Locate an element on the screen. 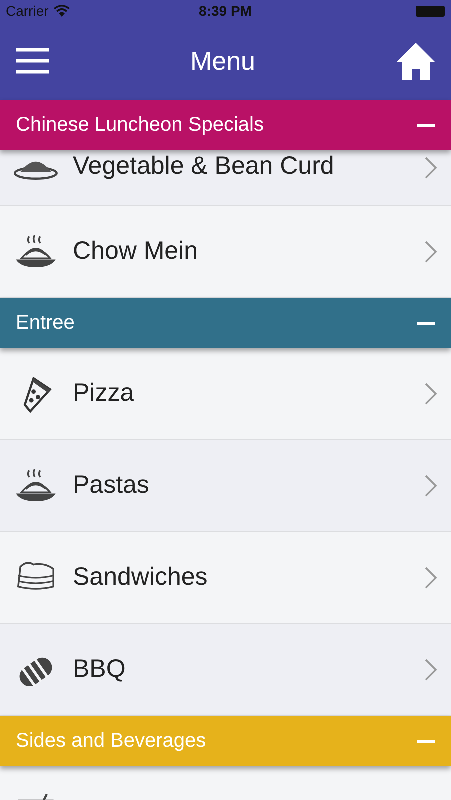 The width and height of the screenshot is (451, 800). section-title: Chinese Luncheon Specials is located at coordinates (140, 125).